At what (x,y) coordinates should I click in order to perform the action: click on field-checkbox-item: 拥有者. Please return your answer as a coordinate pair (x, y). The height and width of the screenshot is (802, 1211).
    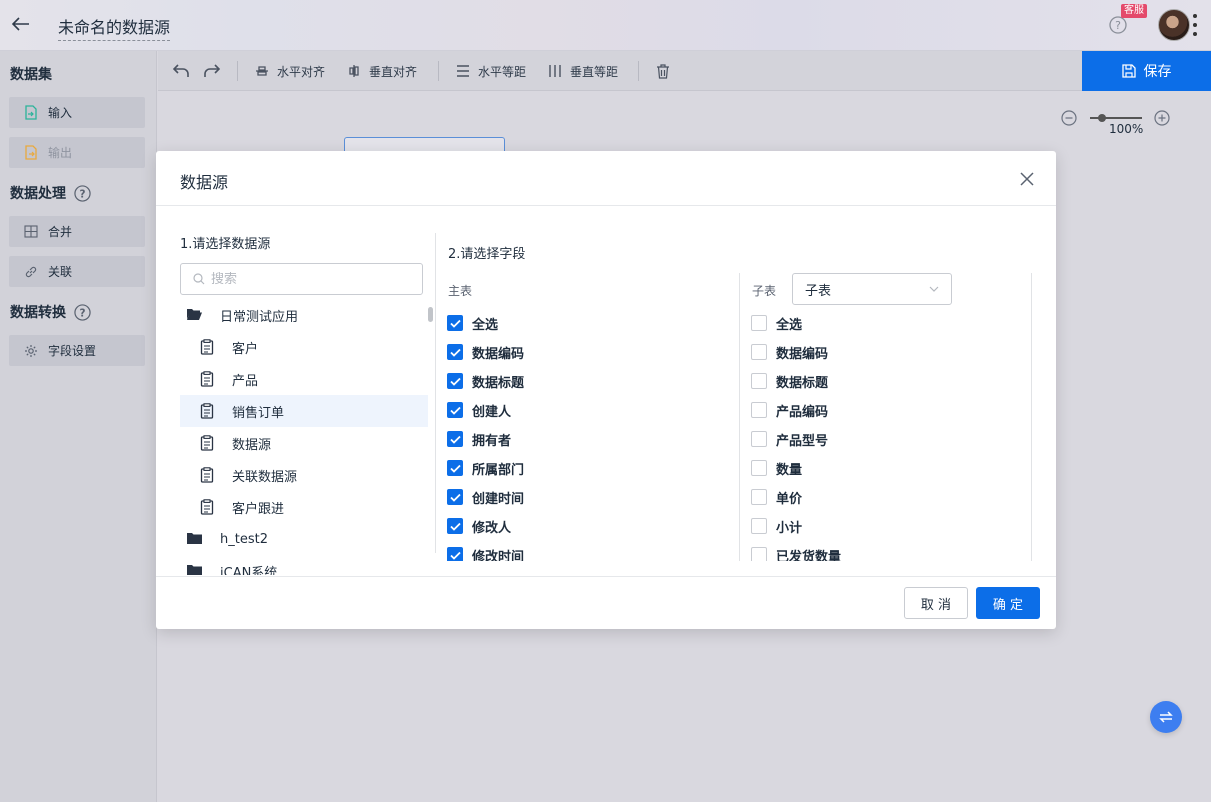
    Looking at the image, I should click on (479, 439).